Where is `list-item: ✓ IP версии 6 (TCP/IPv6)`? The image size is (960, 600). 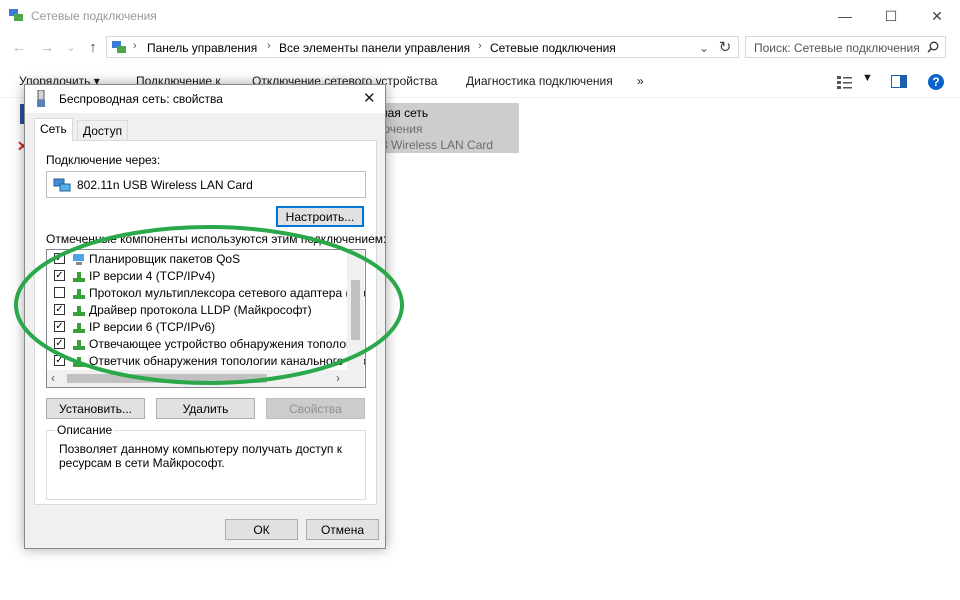 list-item: ✓ IP версии 6 (TCP/IPv6) is located at coordinates (197, 327).